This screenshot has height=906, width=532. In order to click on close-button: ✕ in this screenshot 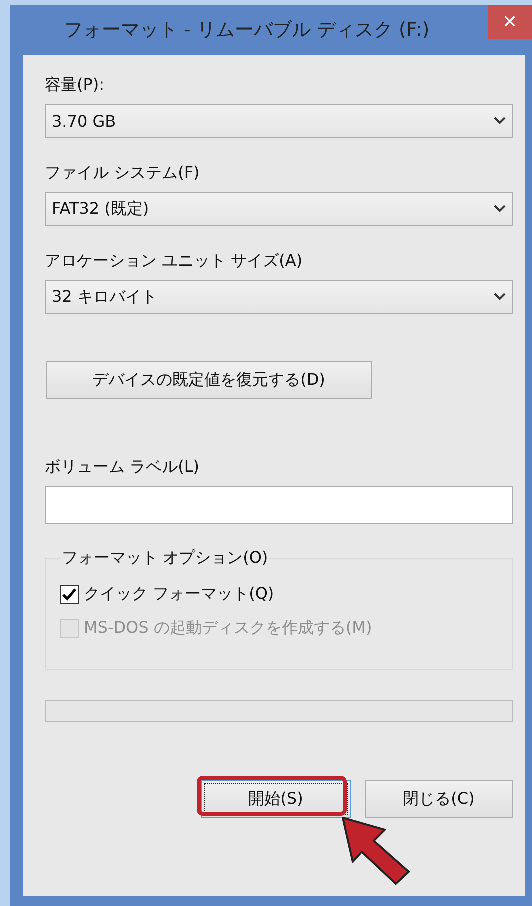, I will do `click(510, 22)`.